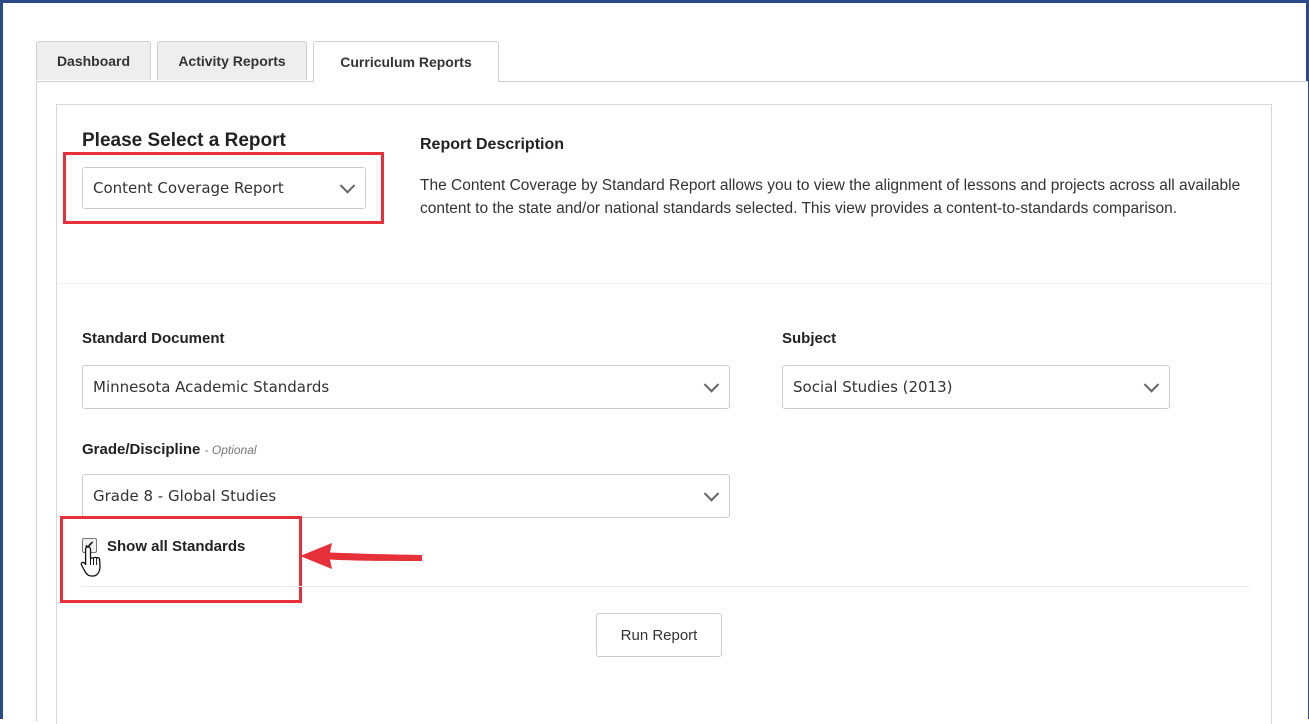  What do you see at coordinates (211, 387) in the screenshot?
I see `standard-document-value: Minnesota Academic Standards` at bounding box center [211, 387].